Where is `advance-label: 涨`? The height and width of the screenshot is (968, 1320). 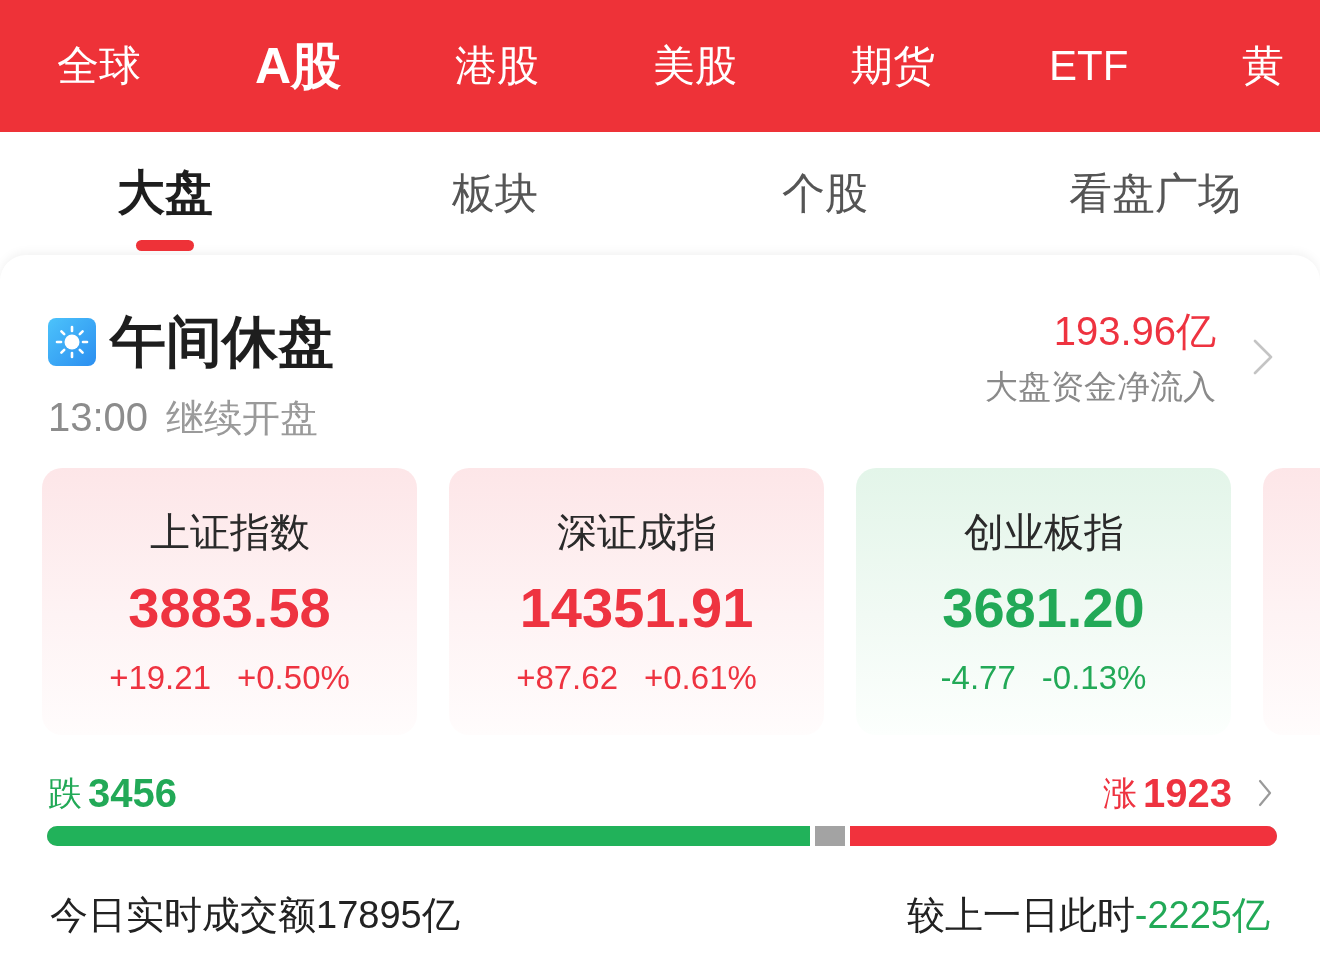 advance-label: 涨 is located at coordinates (1120, 793).